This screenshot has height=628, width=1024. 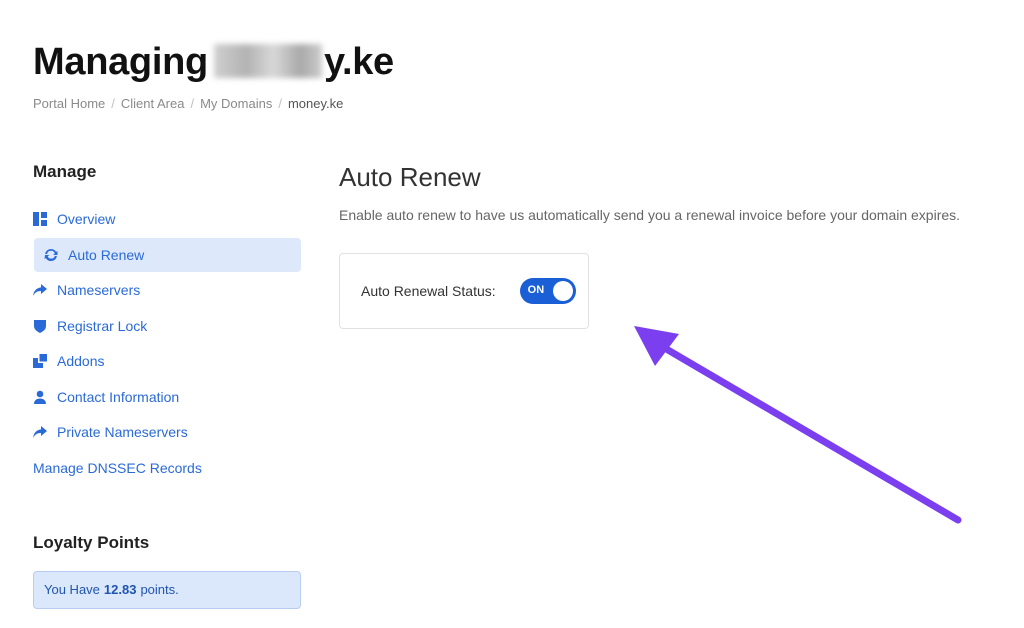 I want to click on sidebar-item-label: Contact Information, so click(x=118, y=396).